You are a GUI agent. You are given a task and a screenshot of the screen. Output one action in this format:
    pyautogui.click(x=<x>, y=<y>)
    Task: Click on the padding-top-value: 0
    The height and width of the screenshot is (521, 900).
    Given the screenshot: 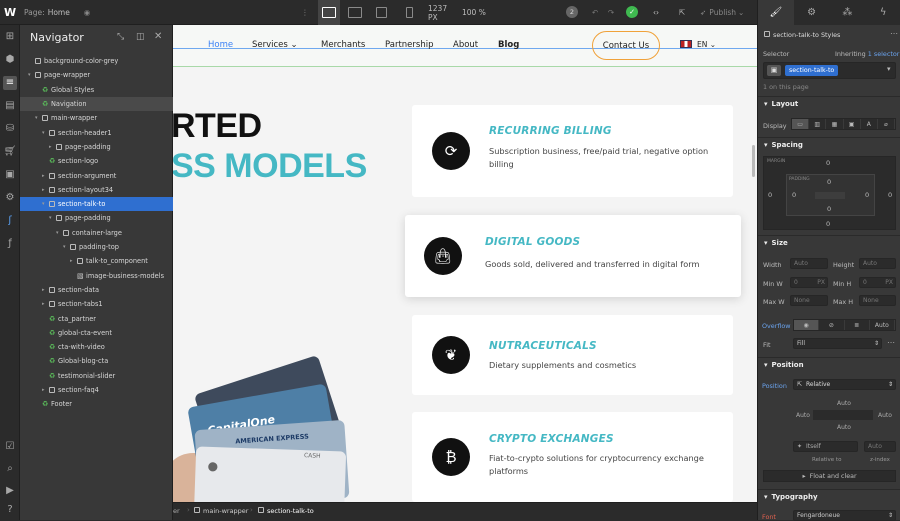 What is the action you would take?
    pyautogui.click(x=829, y=182)
    